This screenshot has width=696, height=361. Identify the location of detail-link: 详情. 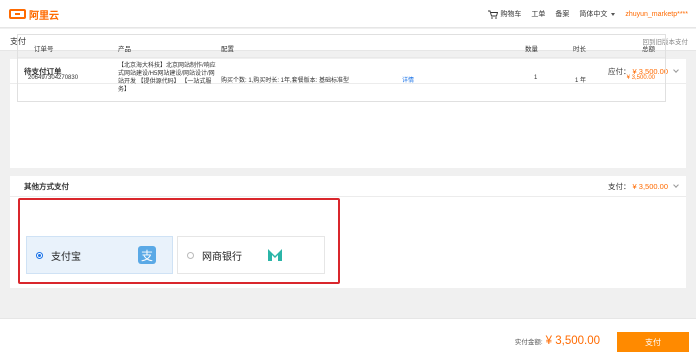
(408, 79).